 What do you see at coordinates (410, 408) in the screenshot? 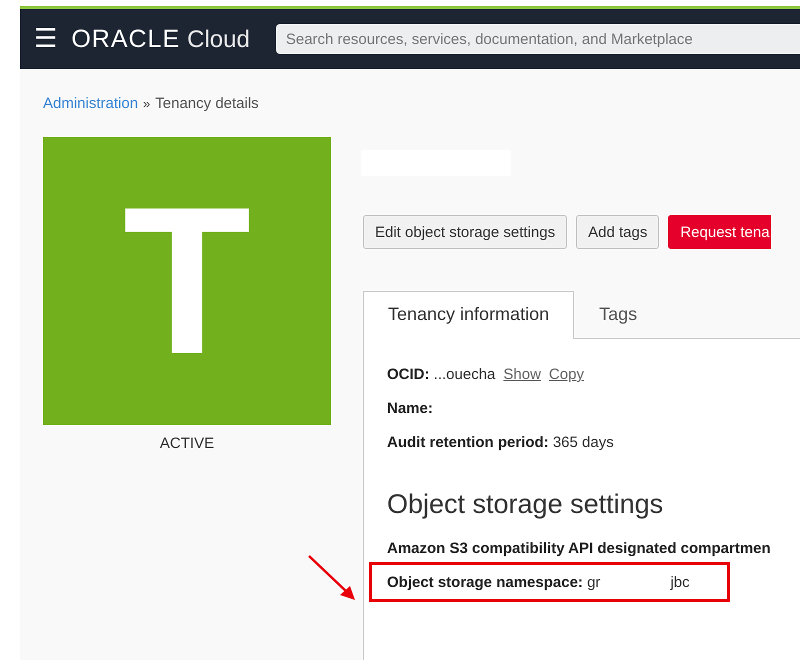
I see `field-label: Name:` at bounding box center [410, 408].